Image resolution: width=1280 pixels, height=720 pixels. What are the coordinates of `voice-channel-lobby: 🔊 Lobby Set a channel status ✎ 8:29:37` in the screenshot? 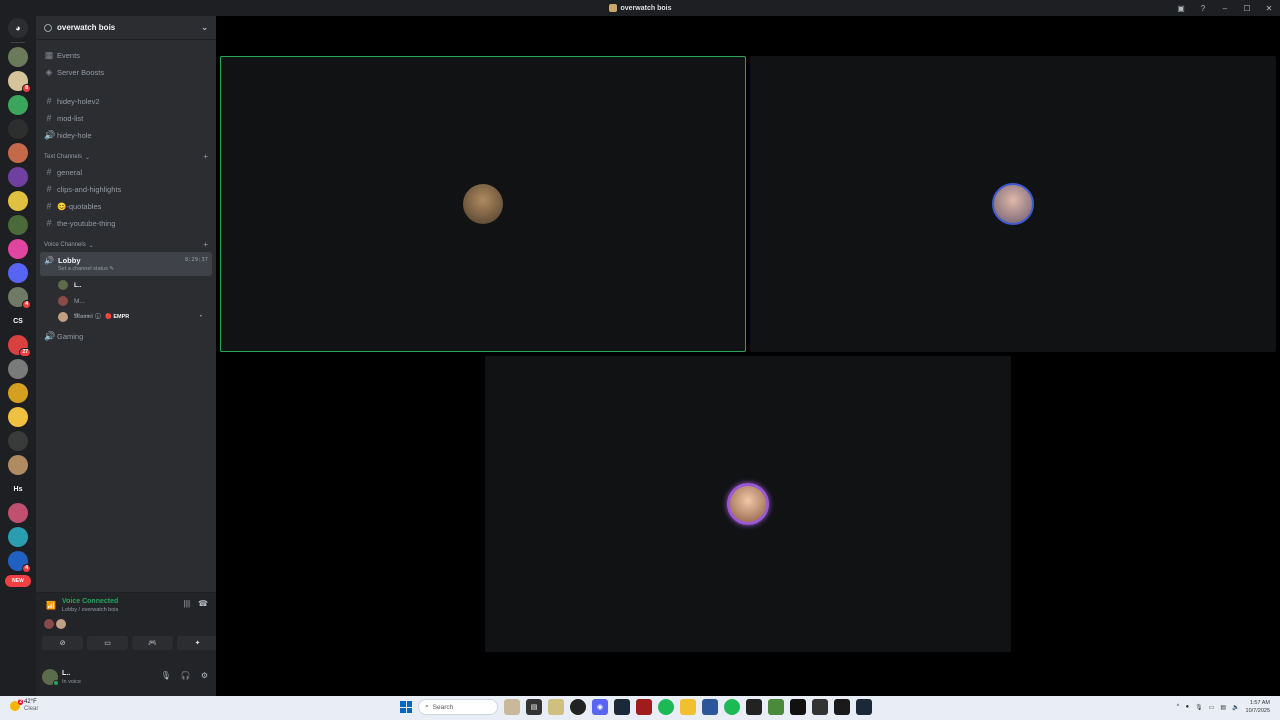 It's located at (126, 264).